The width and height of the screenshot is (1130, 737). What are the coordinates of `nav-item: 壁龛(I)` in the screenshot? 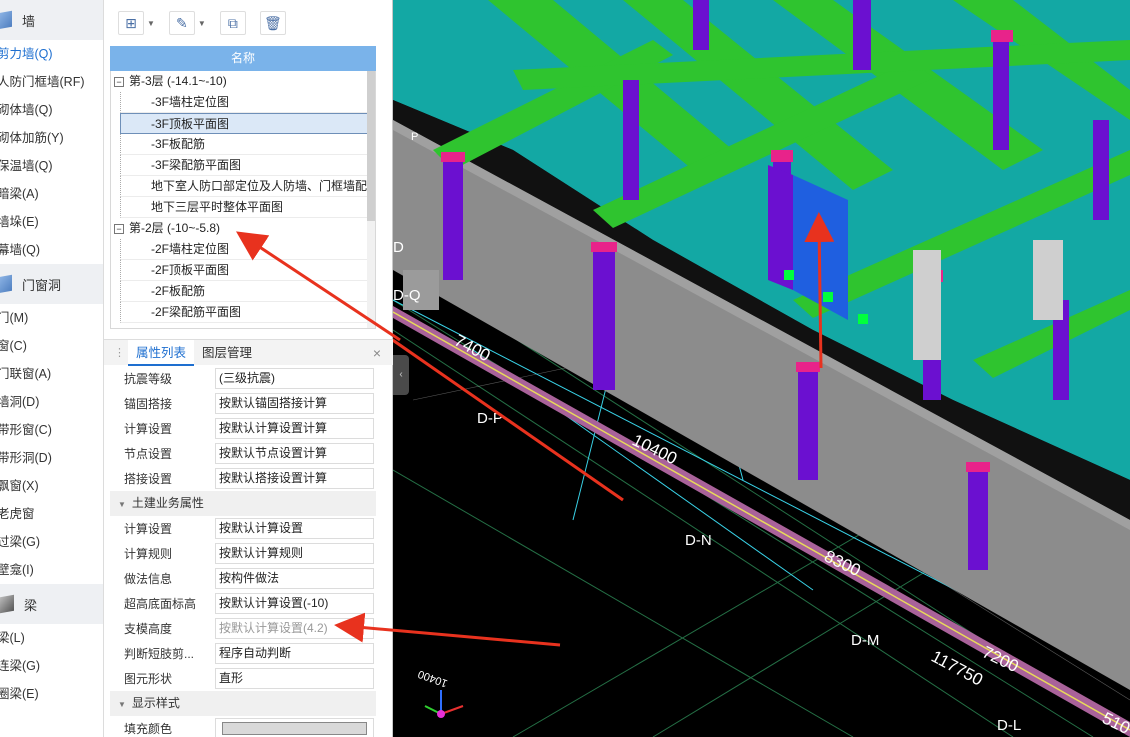 It's located at (51, 570).